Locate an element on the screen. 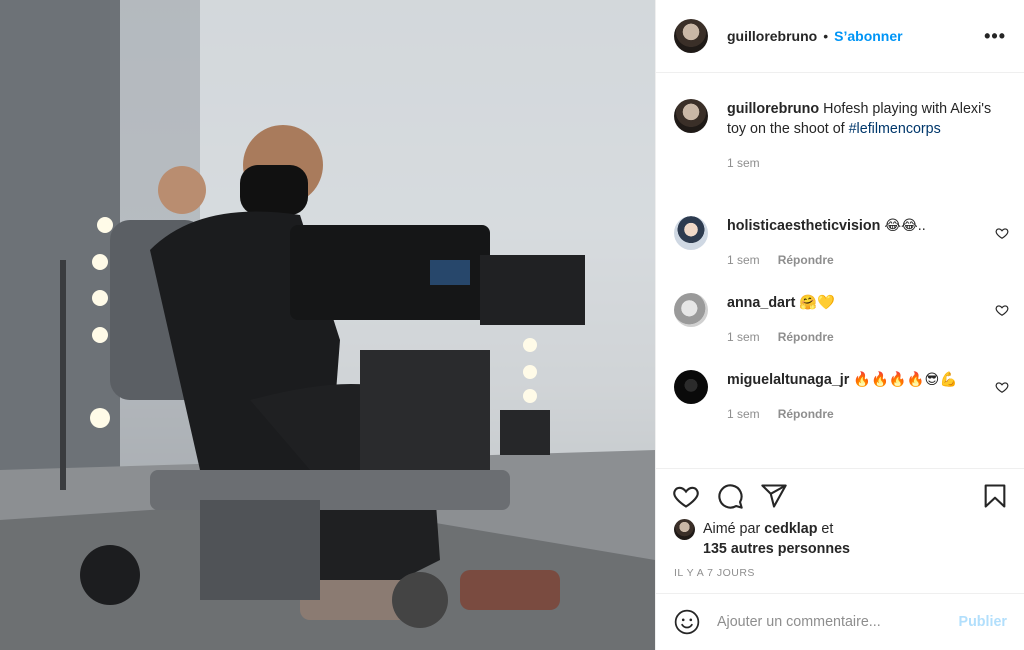 This screenshot has height=650, width=1024. caption-hashtag: #lefilmencorps is located at coordinates (895, 129).